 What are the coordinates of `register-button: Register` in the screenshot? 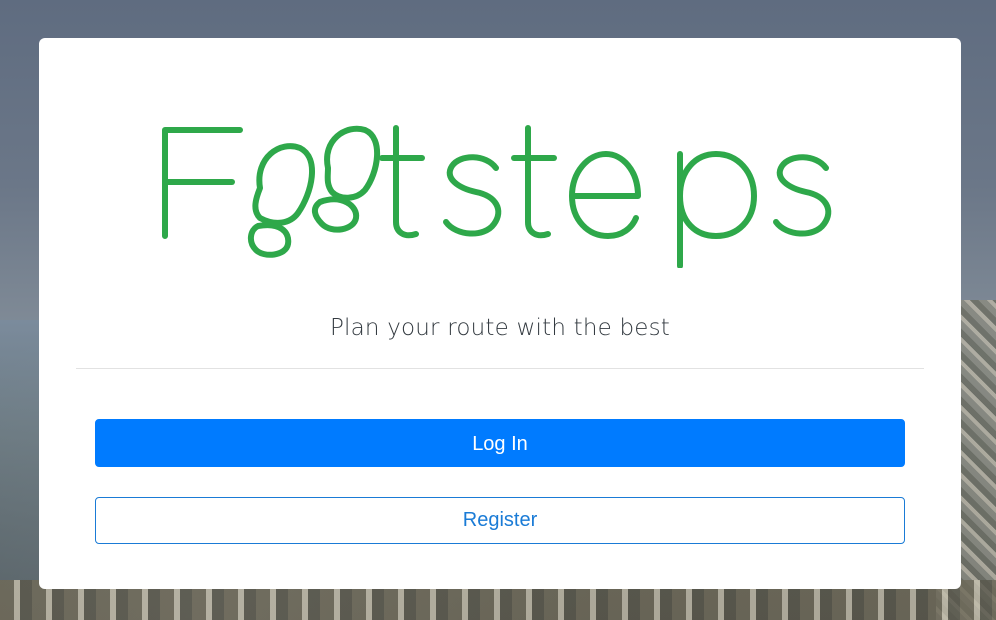 It's located at (500, 520).